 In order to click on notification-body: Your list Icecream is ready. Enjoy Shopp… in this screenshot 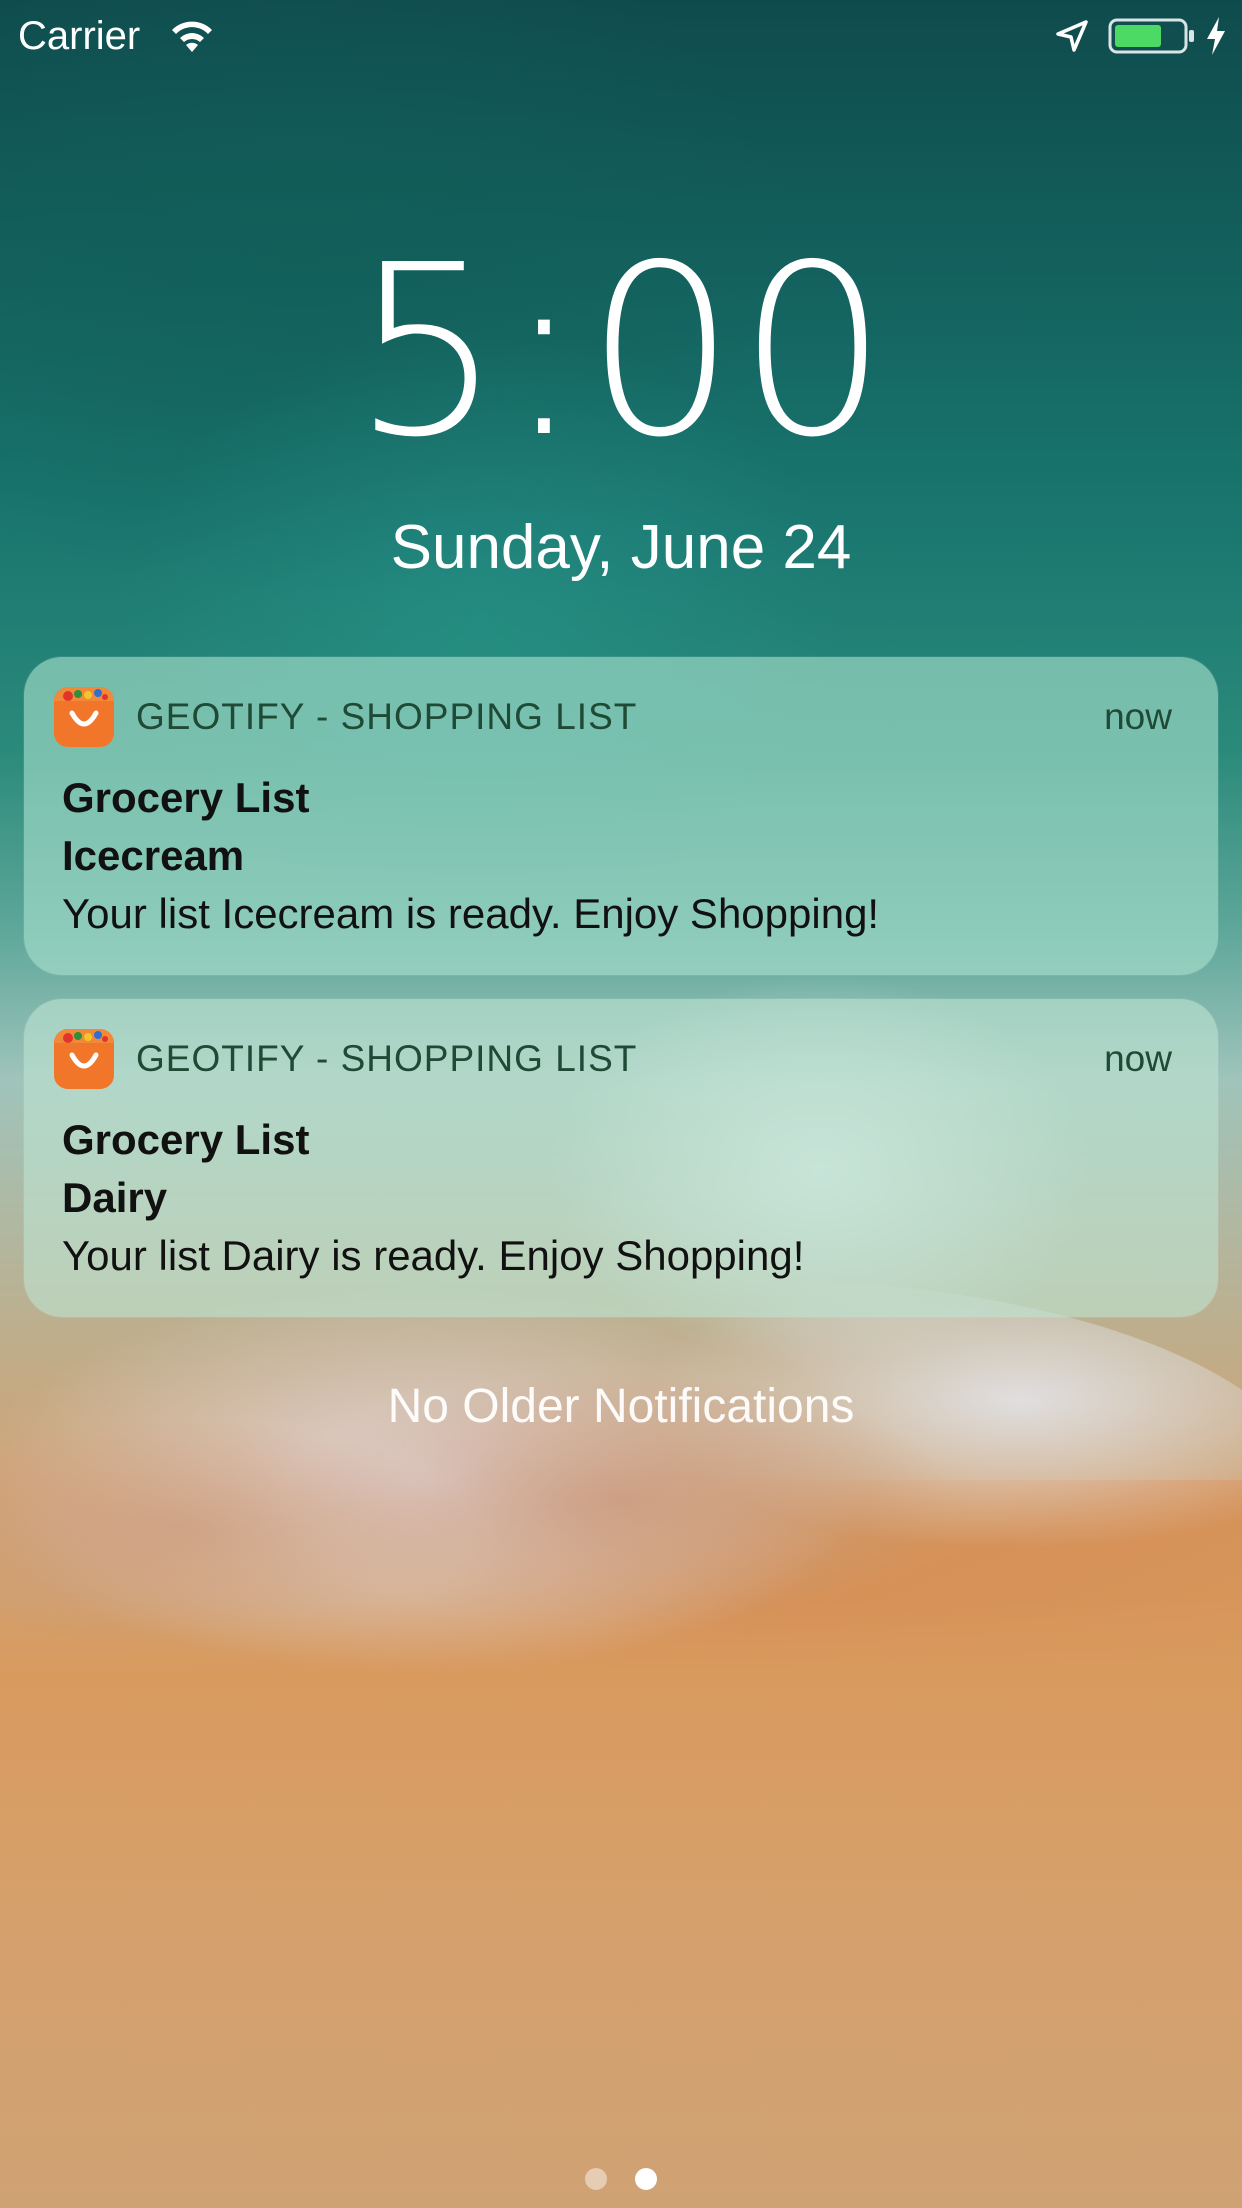, I will do `click(471, 913)`.